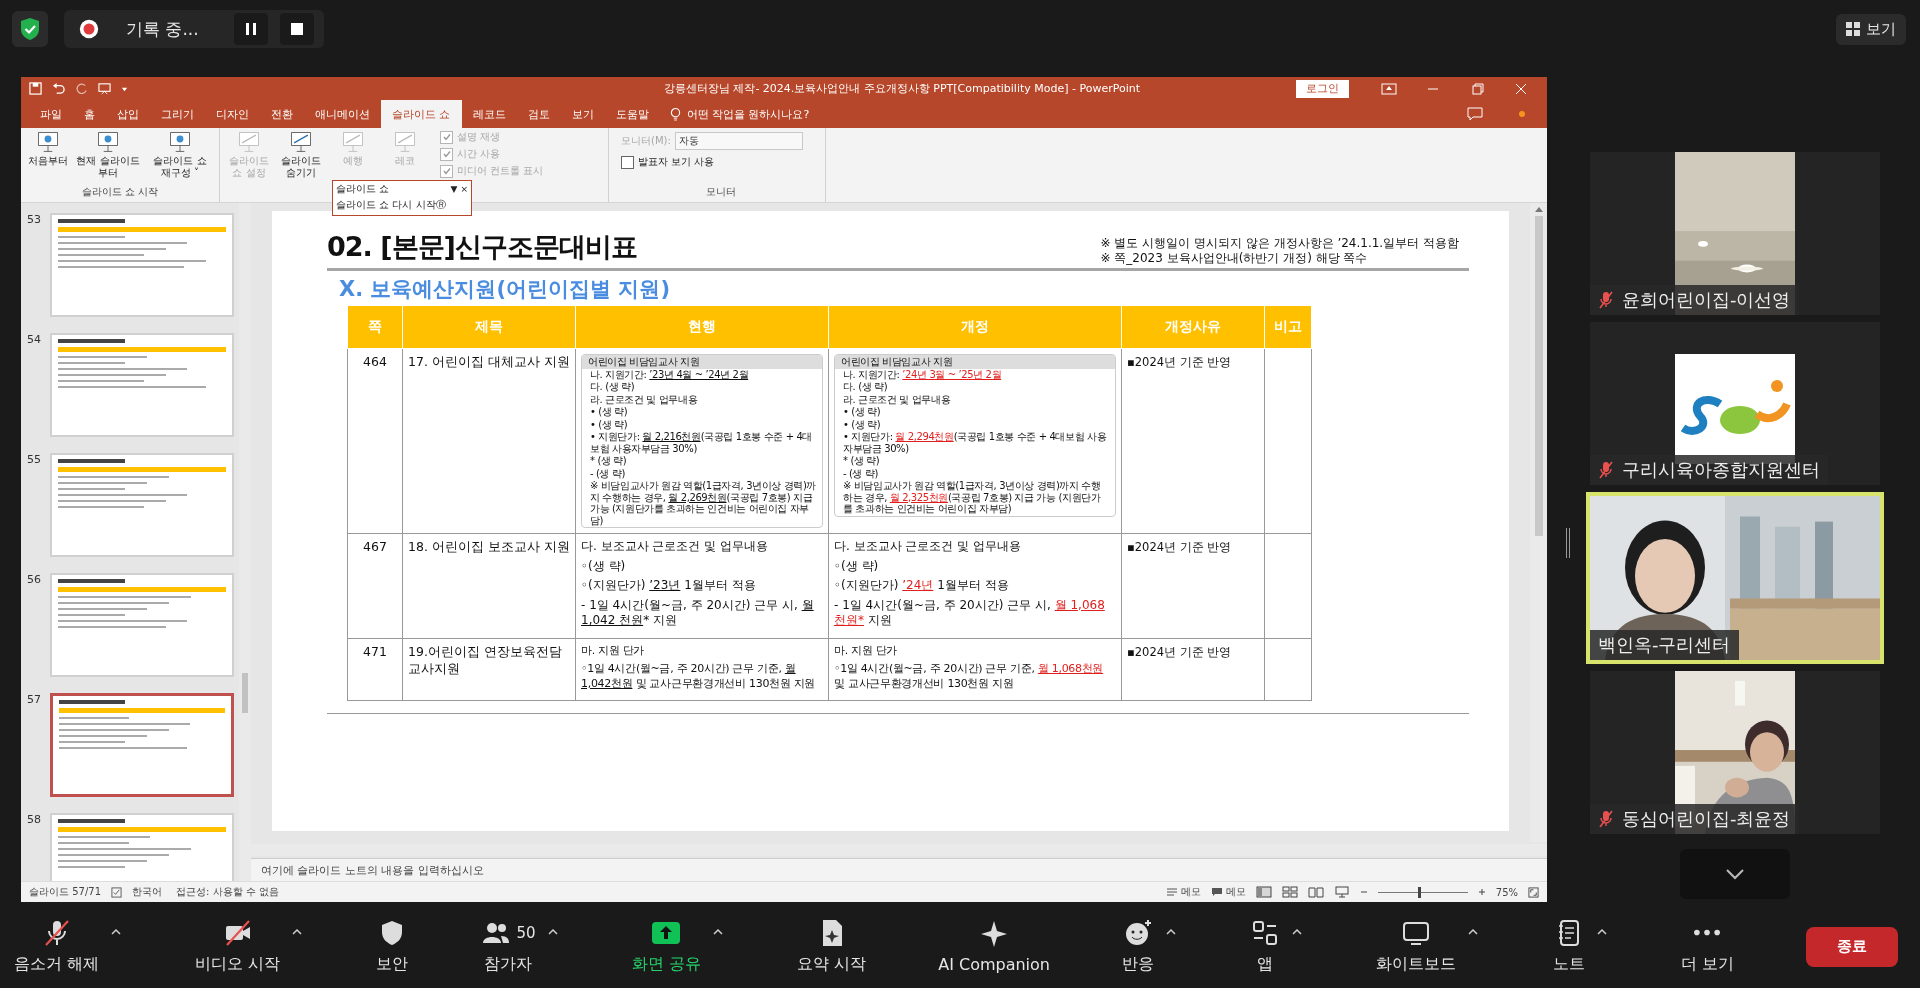 The height and width of the screenshot is (988, 1920). Describe the element at coordinates (1533, 892) in the screenshot. I see `fit-slide-icon` at that location.